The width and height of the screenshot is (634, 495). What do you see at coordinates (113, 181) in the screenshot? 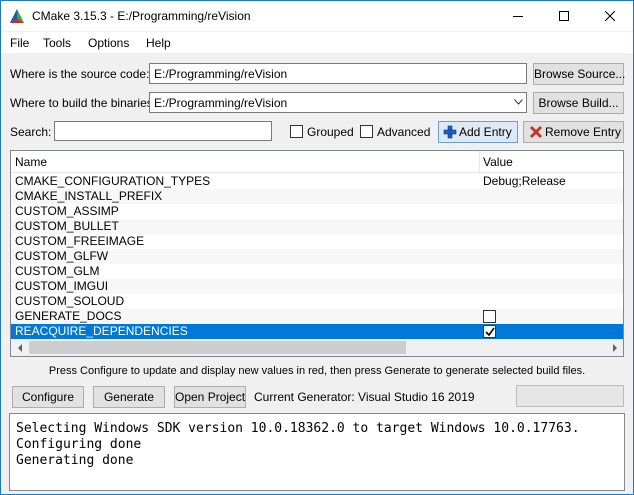
I see `row-name: CMAKE_CONFIGURATION_TYPES` at bounding box center [113, 181].